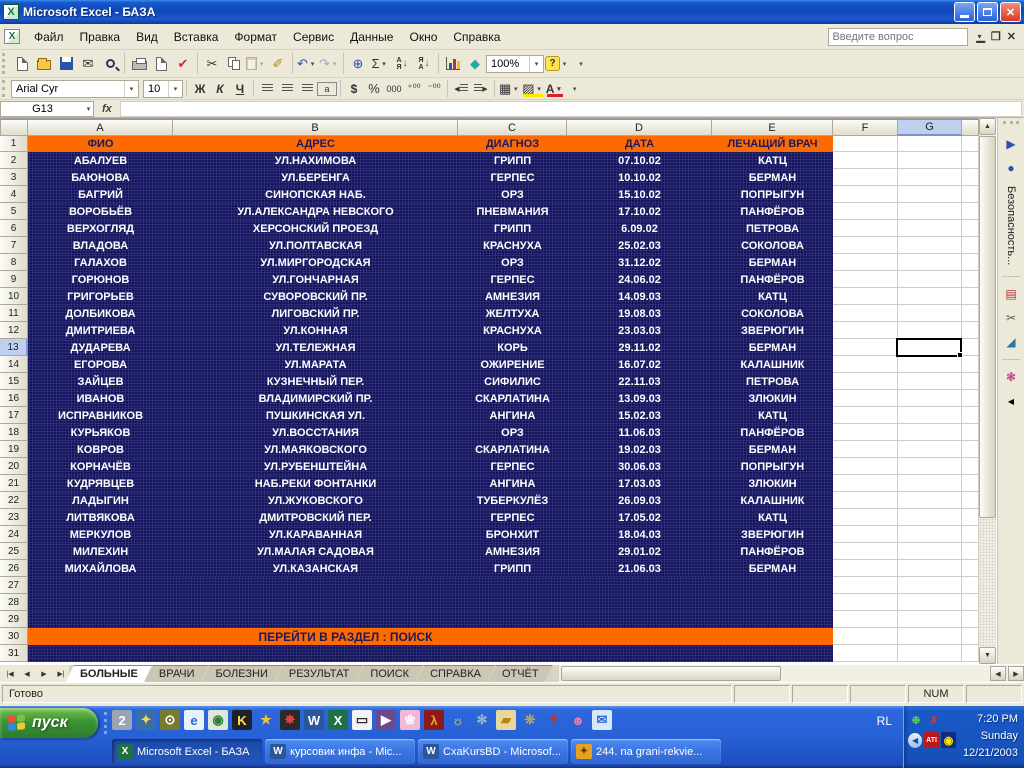 The image size is (1024, 768). I want to click on cell-D13: 29.11.02, so click(639, 347).